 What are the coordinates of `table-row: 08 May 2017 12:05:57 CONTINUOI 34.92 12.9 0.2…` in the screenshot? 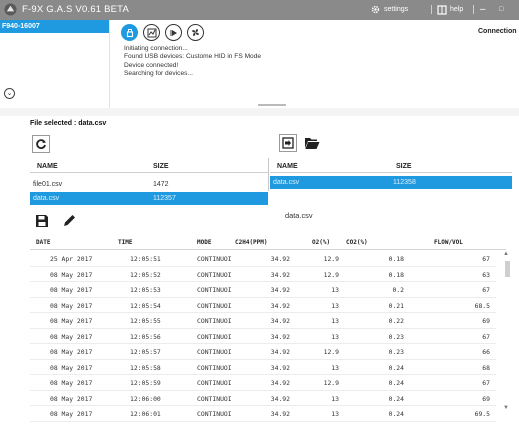 It's located at (263, 352).